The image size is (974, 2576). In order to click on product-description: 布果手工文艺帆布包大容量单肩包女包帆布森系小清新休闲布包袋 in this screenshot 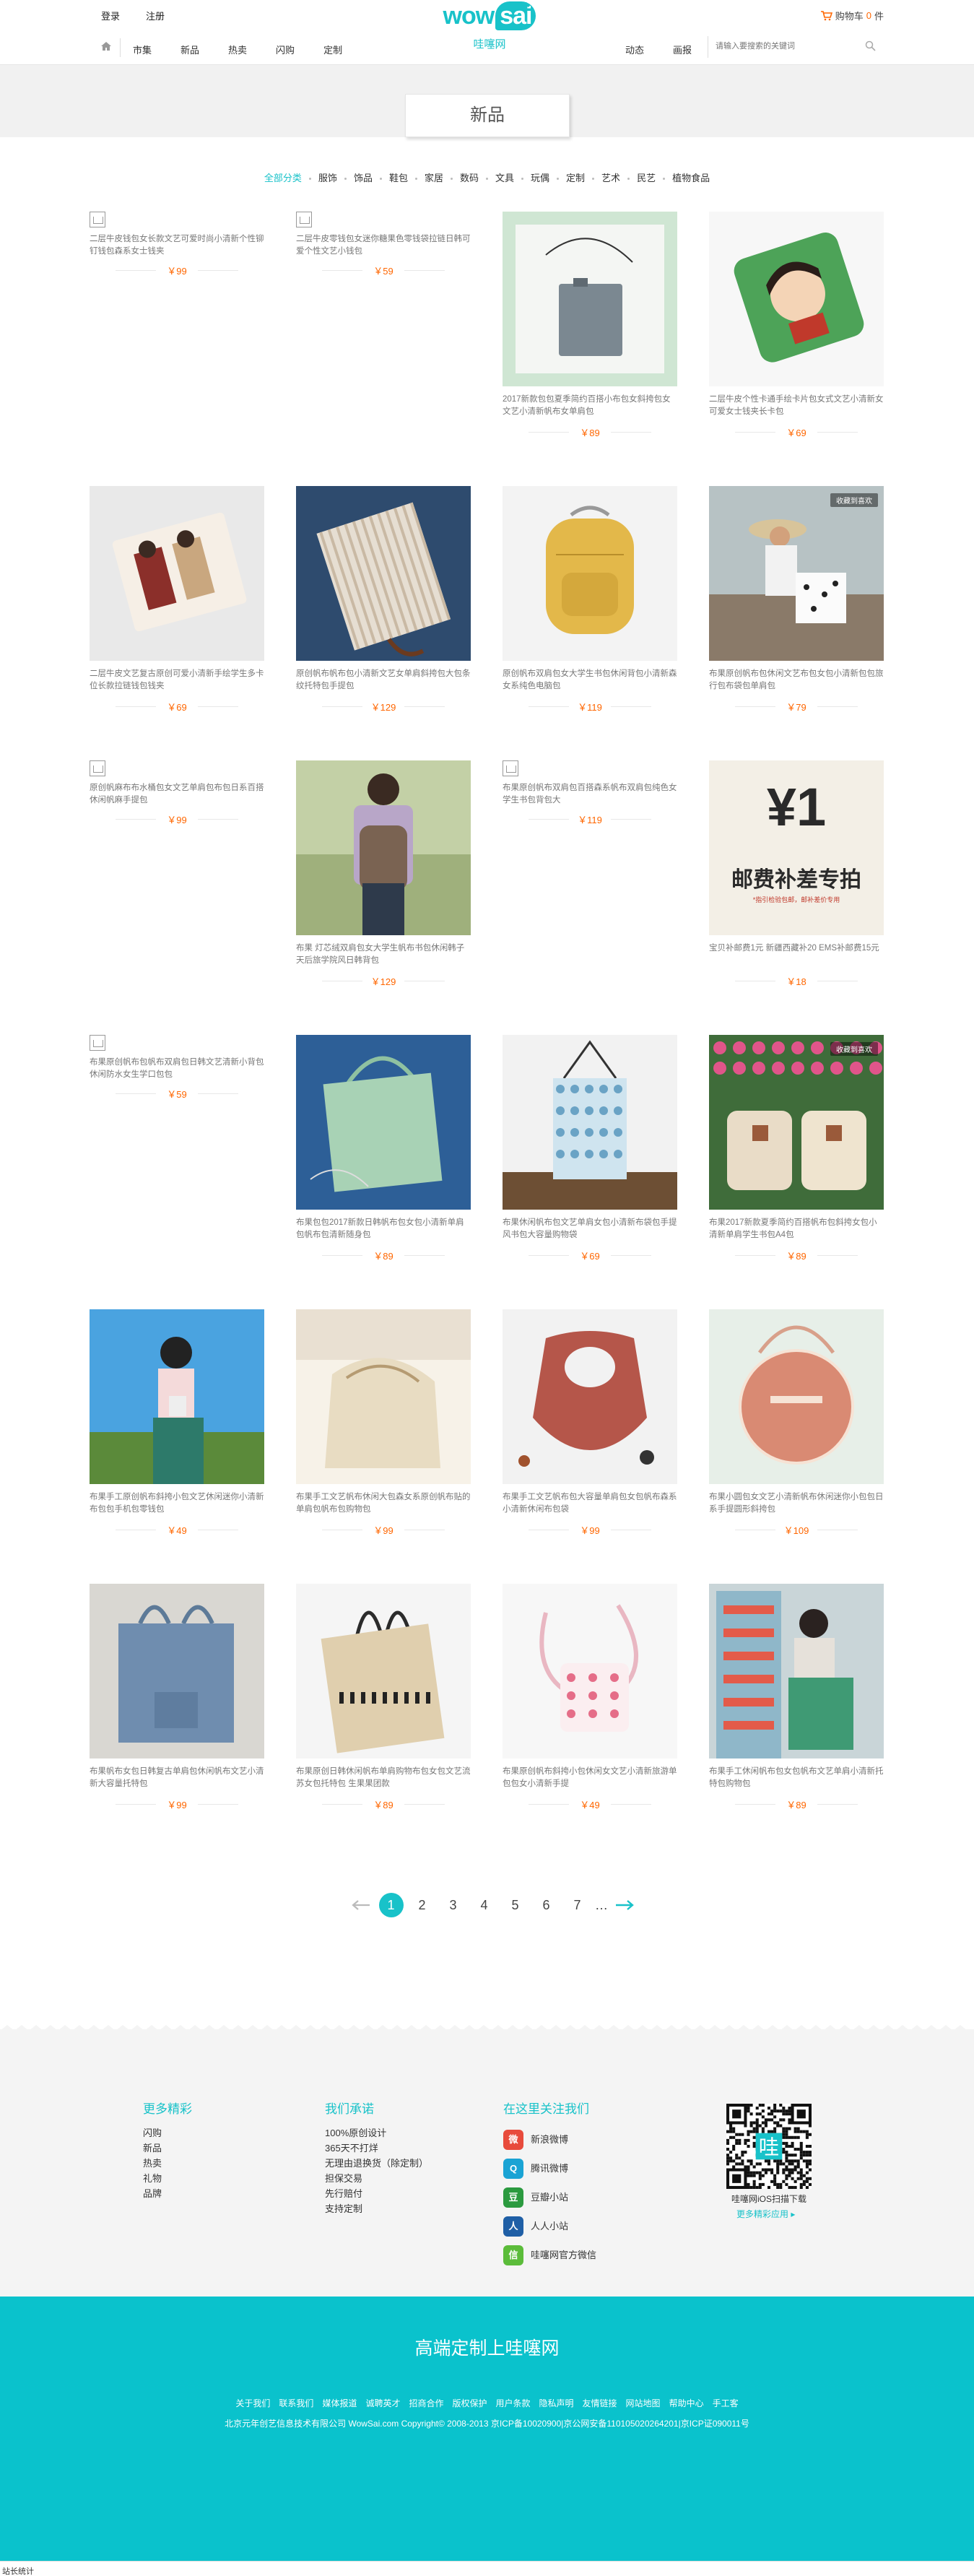, I will do `click(590, 1503)`.